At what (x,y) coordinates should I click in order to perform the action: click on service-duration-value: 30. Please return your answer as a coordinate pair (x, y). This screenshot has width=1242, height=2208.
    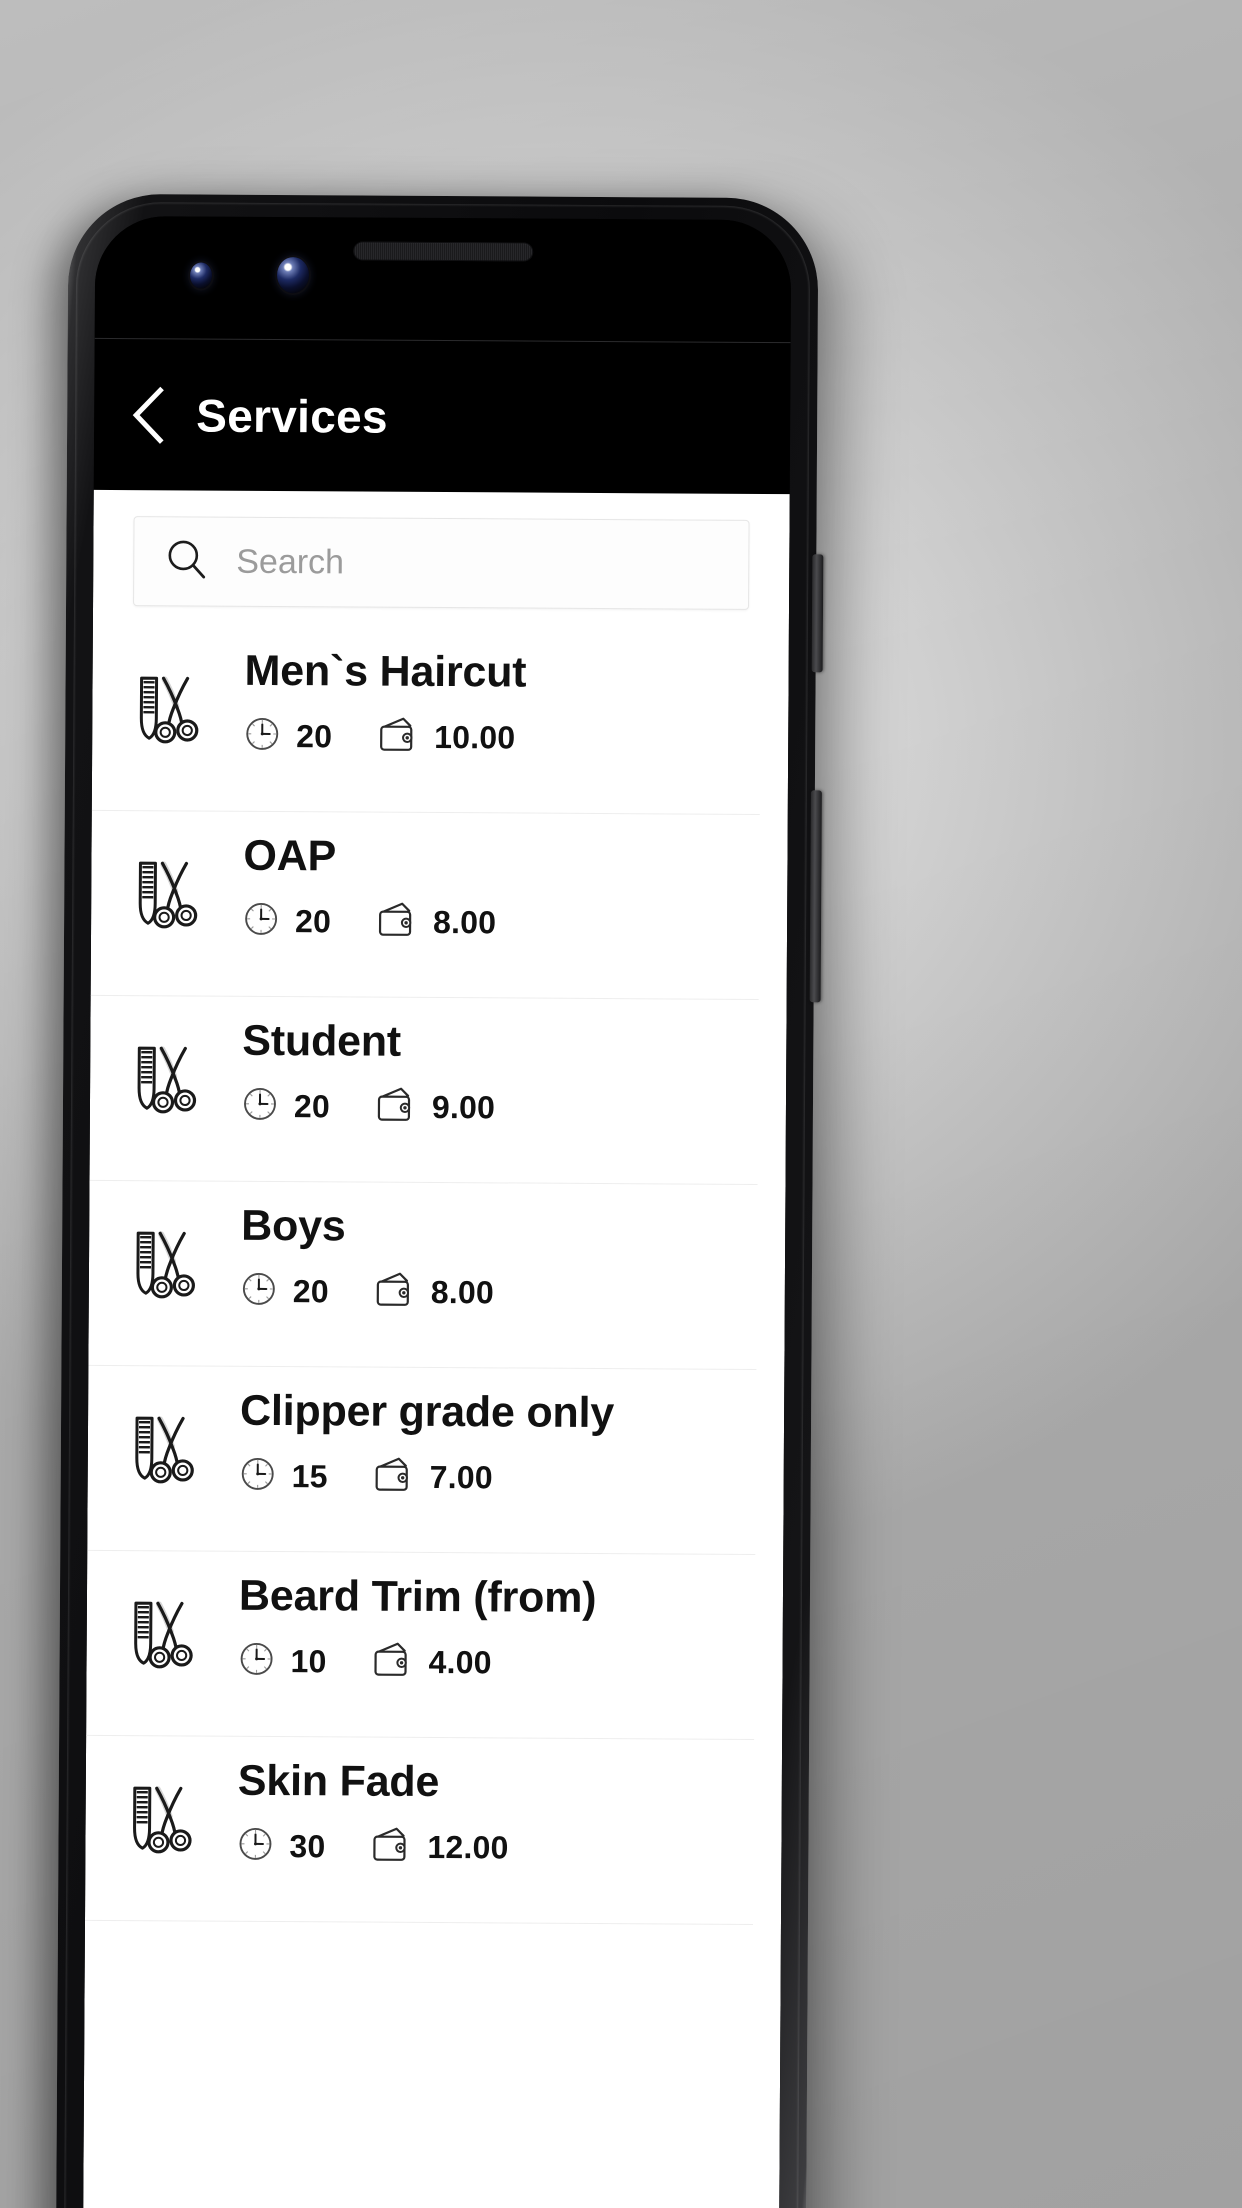
    Looking at the image, I should click on (307, 1845).